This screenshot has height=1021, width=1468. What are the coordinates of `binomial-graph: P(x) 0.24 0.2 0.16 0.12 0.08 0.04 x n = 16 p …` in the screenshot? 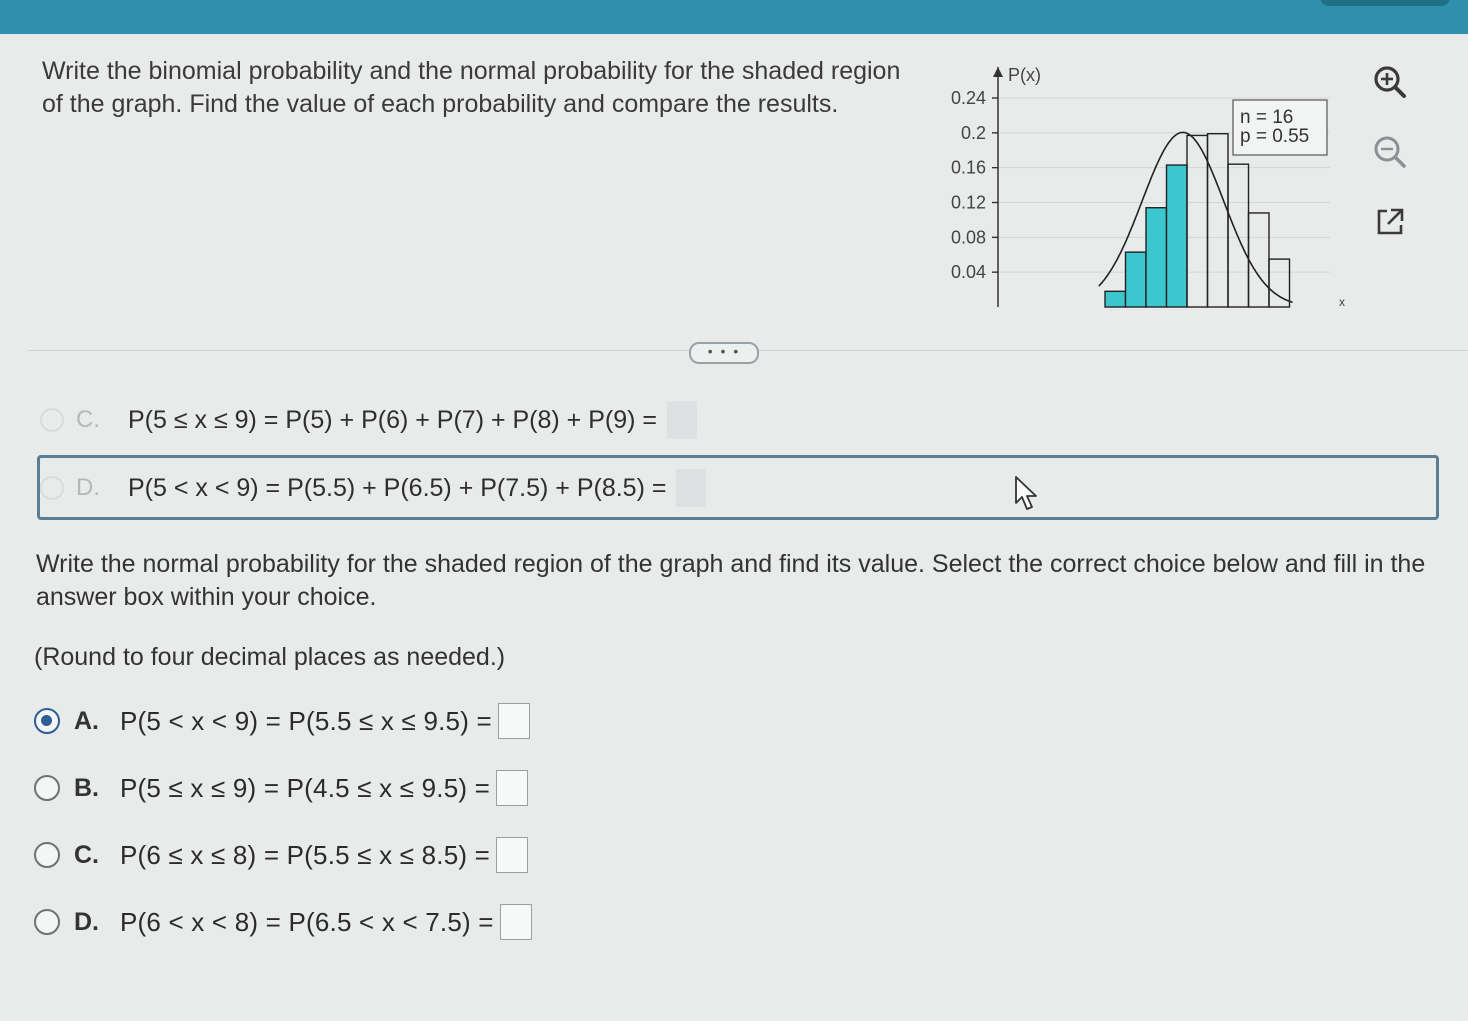 It's located at (1148, 187).